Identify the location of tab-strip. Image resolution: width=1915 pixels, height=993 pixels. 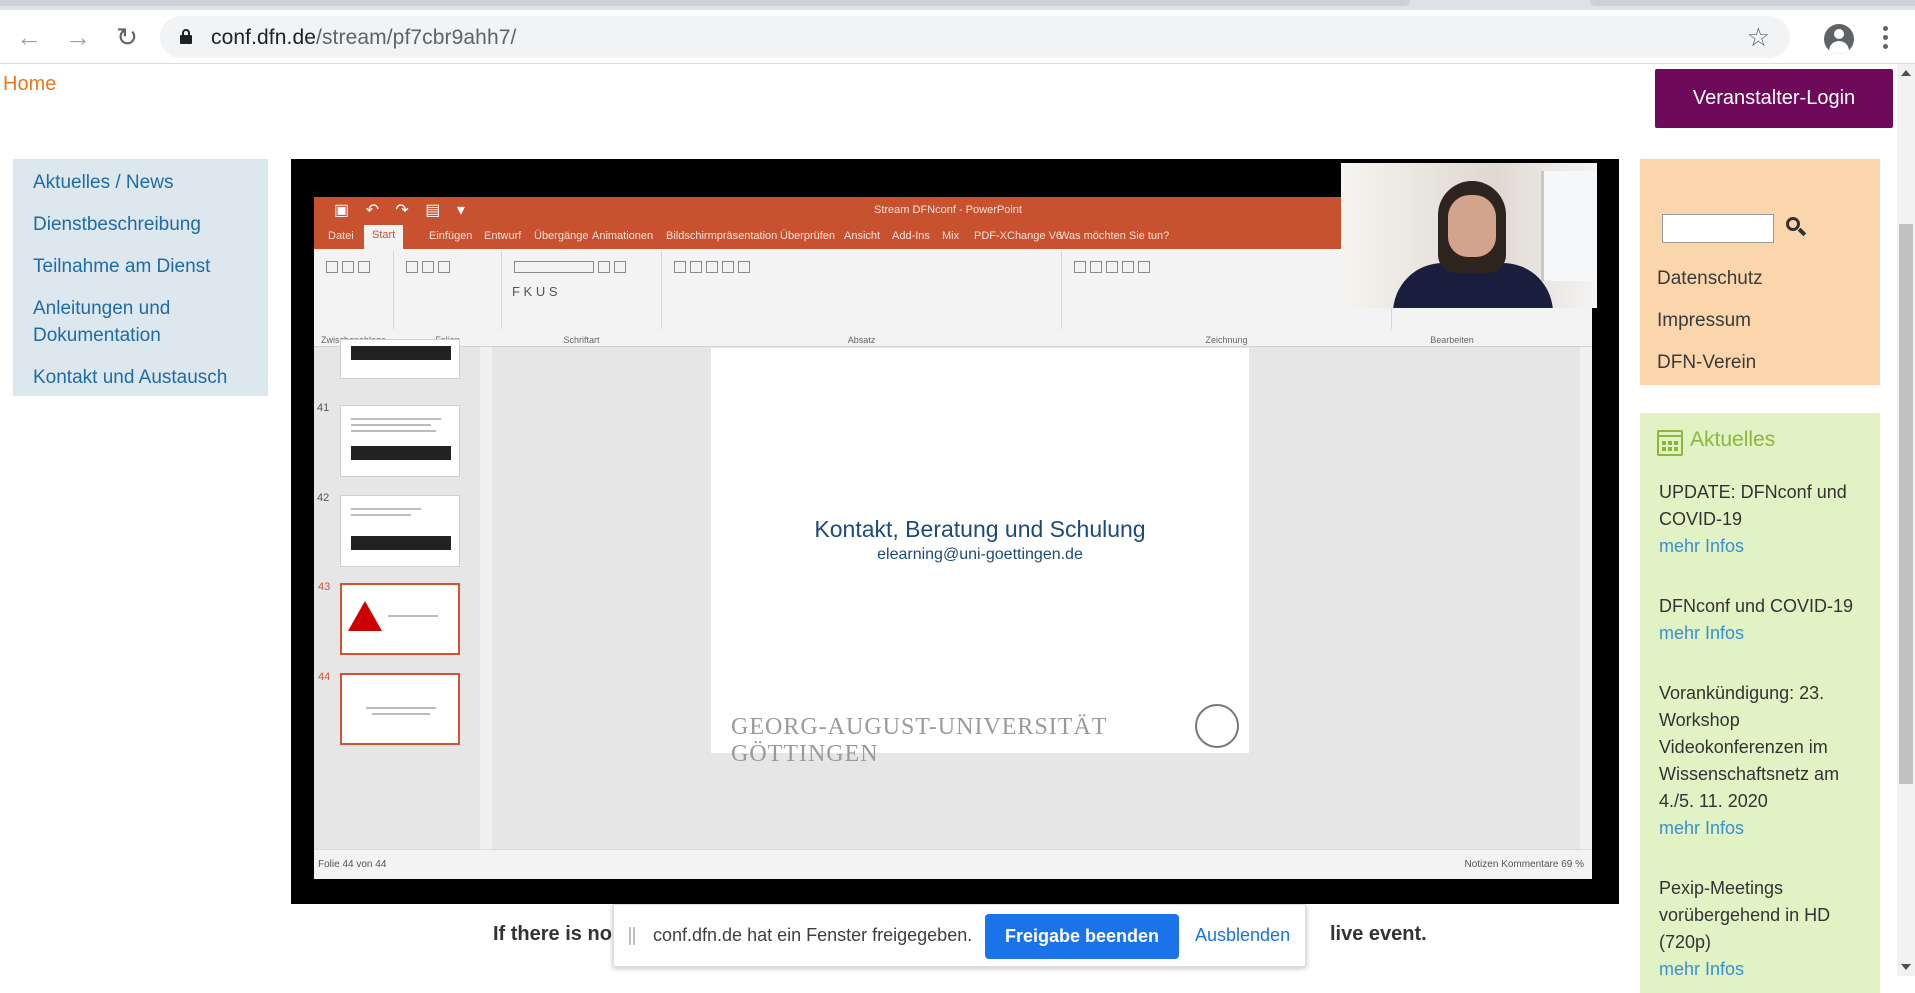
(957, 5).